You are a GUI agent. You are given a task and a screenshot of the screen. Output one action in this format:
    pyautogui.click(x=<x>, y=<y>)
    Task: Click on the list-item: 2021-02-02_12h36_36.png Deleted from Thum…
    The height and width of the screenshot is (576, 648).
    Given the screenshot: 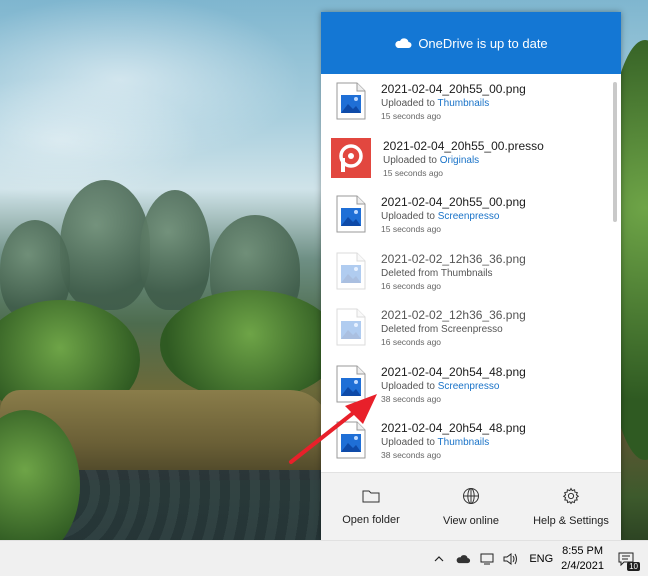 What is the action you would take?
    pyautogui.click(x=471, y=272)
    